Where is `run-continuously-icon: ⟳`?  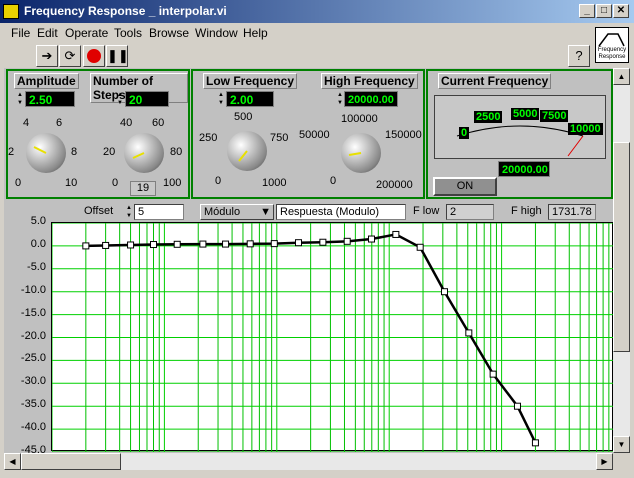
run-continuously-icon: ⟳ is located at coordinates (70, 56).